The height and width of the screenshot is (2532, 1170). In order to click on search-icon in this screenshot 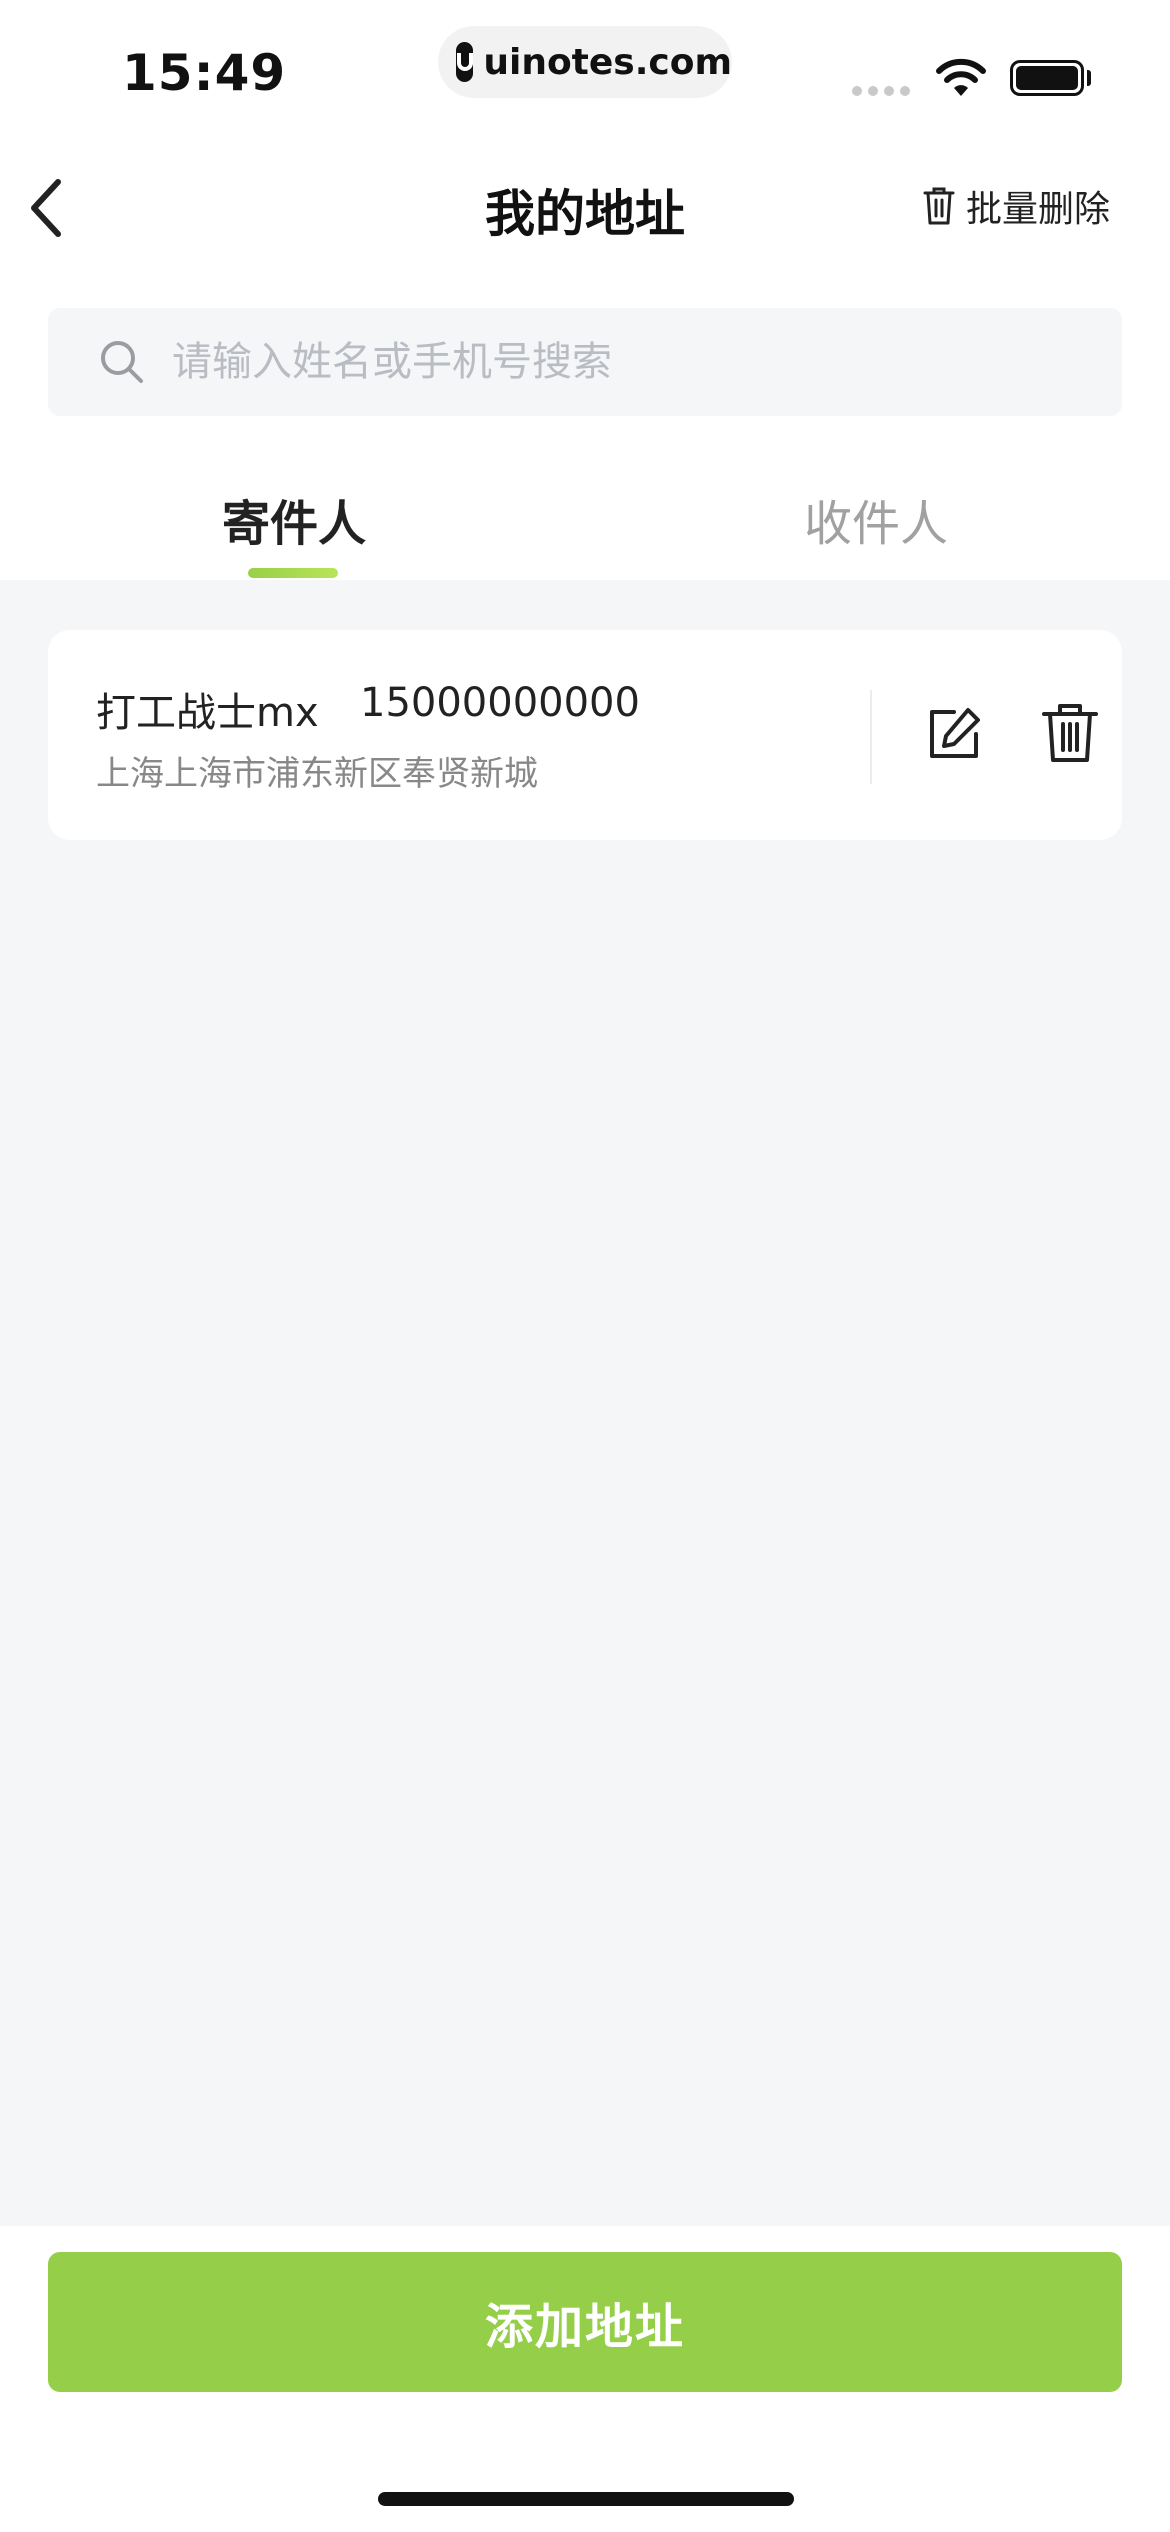, I will do `click(122, 362)`.